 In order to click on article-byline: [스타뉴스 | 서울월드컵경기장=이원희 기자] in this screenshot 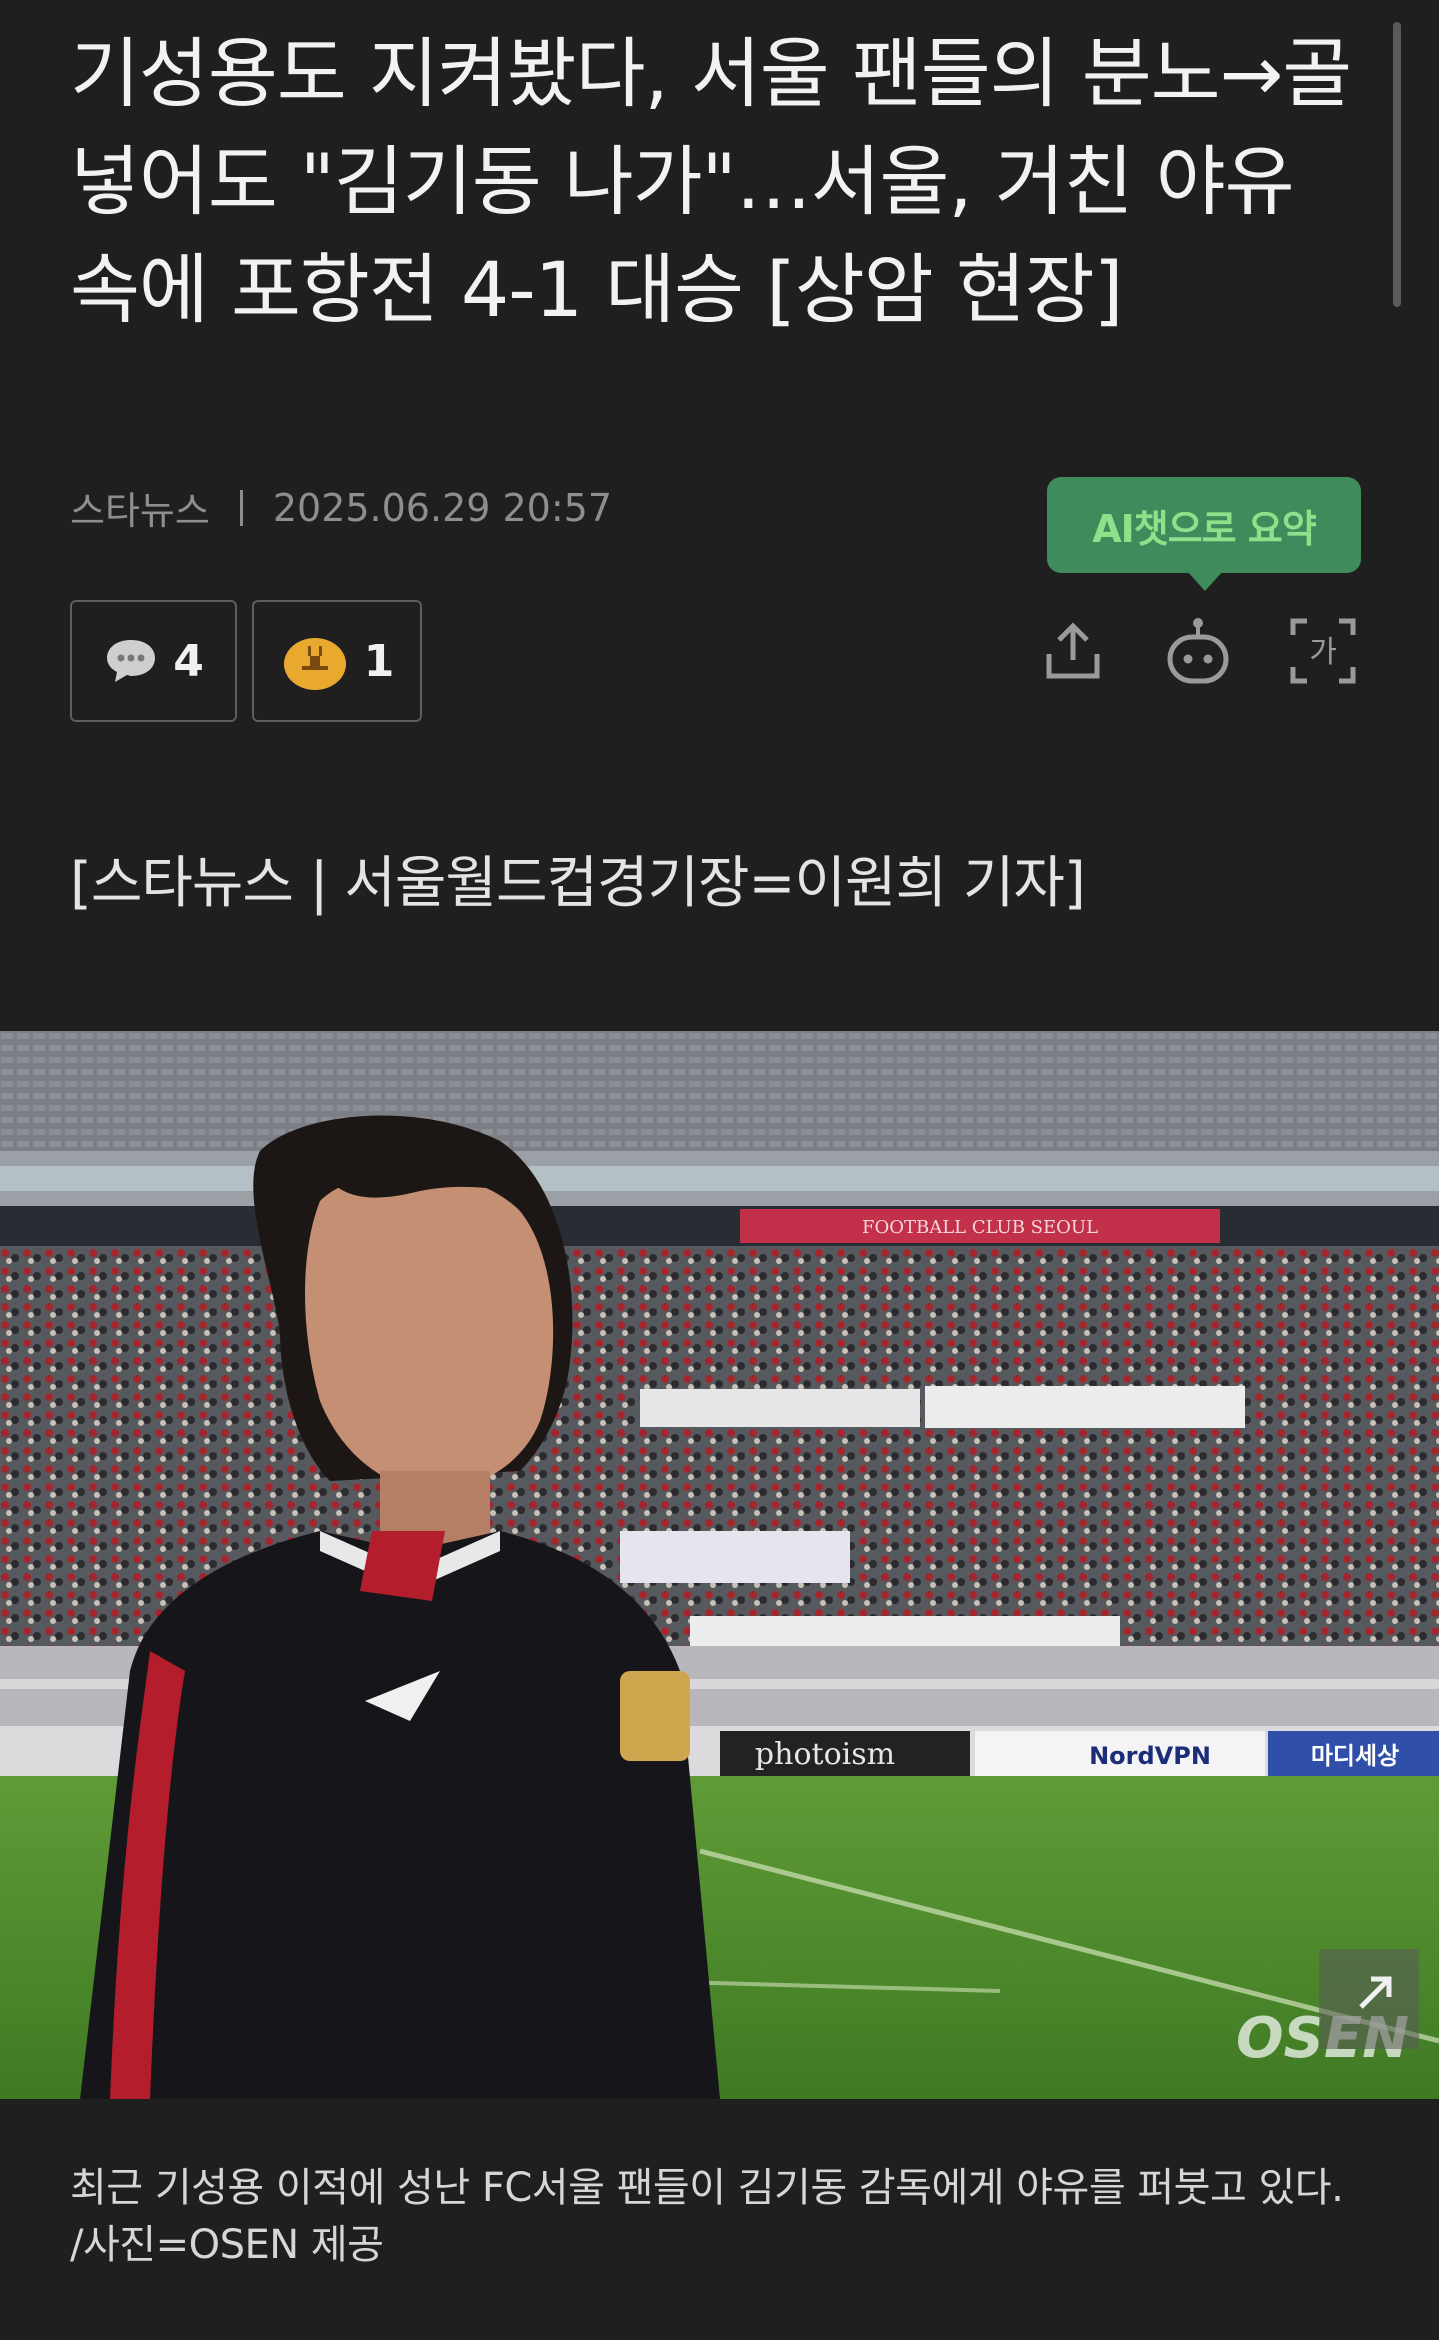, I will do `click(578, 883)`.